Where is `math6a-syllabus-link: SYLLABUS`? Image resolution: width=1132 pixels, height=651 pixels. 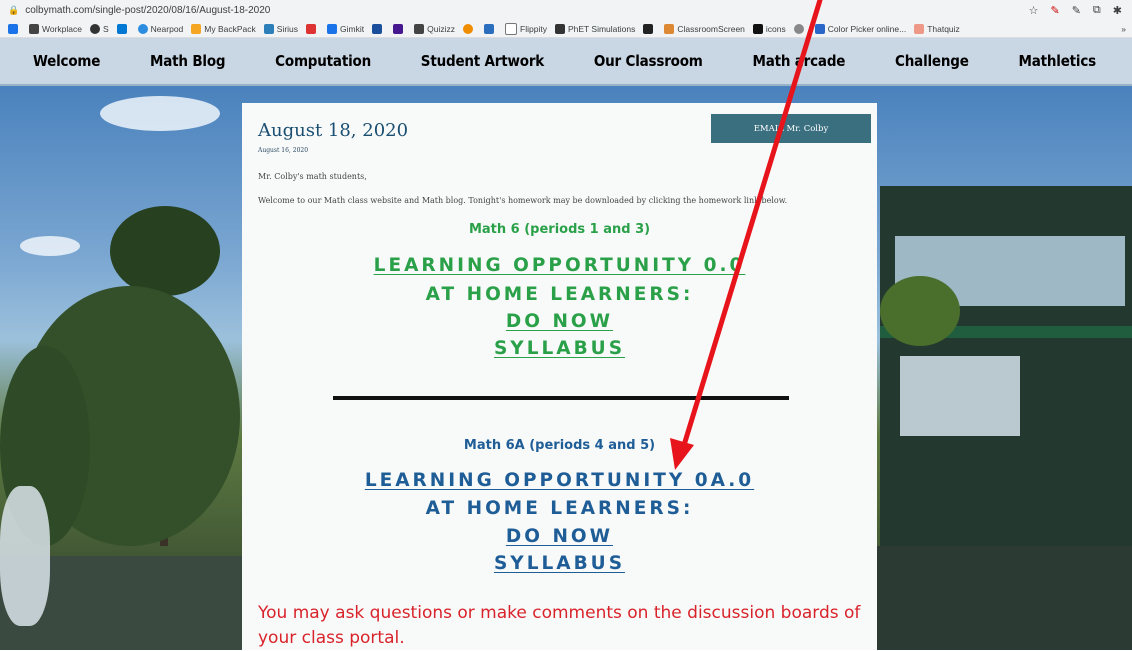
math6a-syllabus-link: SYLLABUS is located at coordinates (559, 563).